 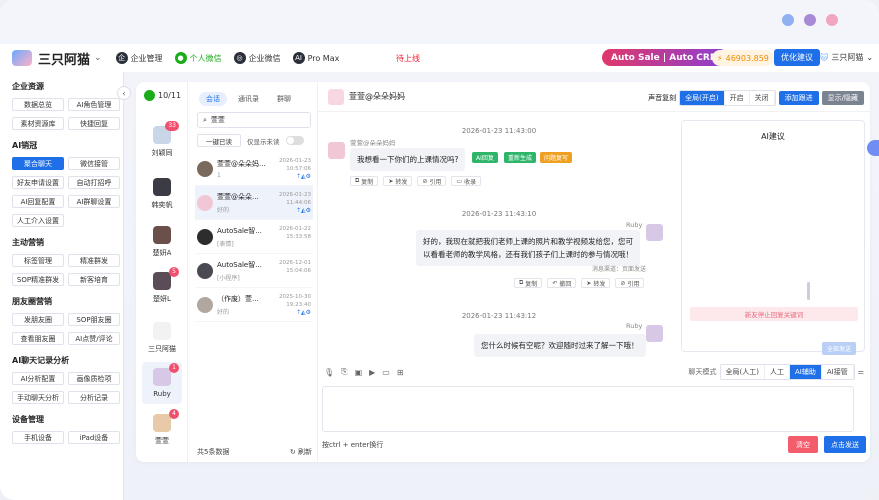 I want to click on nav-personal-wechat: ● 个人微信, so click(x=198, y=58).